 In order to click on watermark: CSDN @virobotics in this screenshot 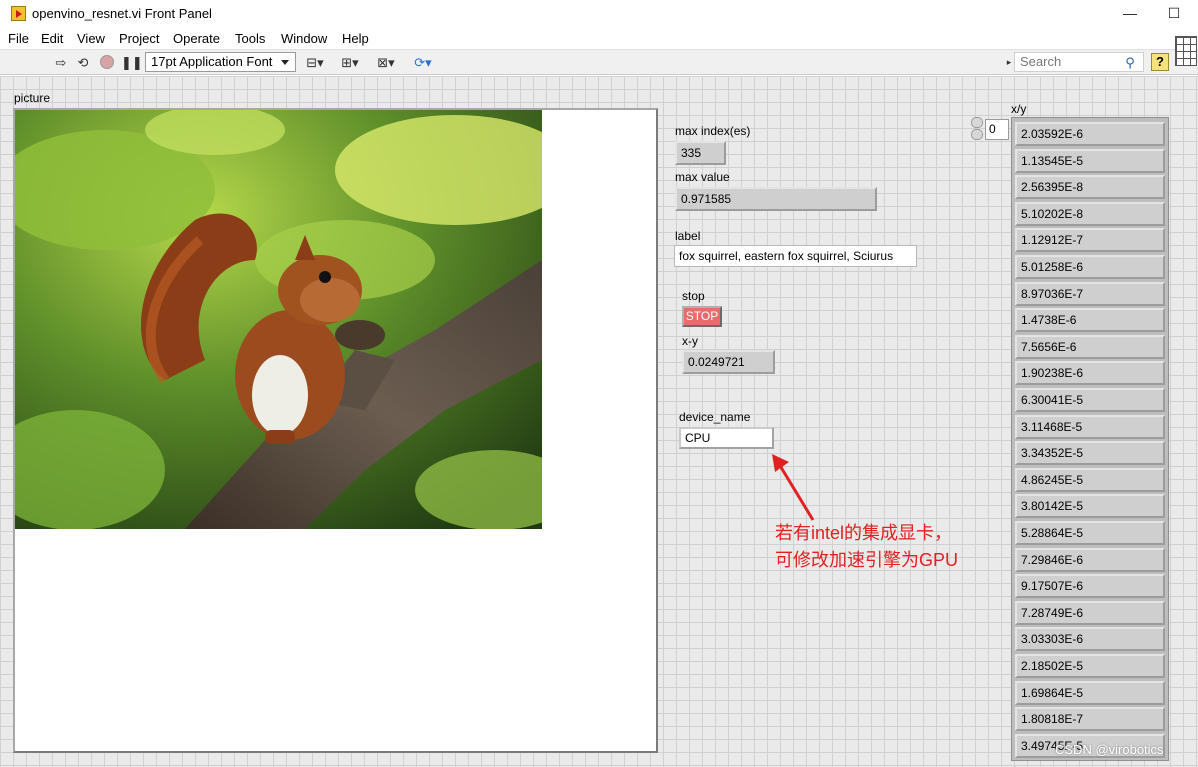, I will do `click(1109, 749)`.